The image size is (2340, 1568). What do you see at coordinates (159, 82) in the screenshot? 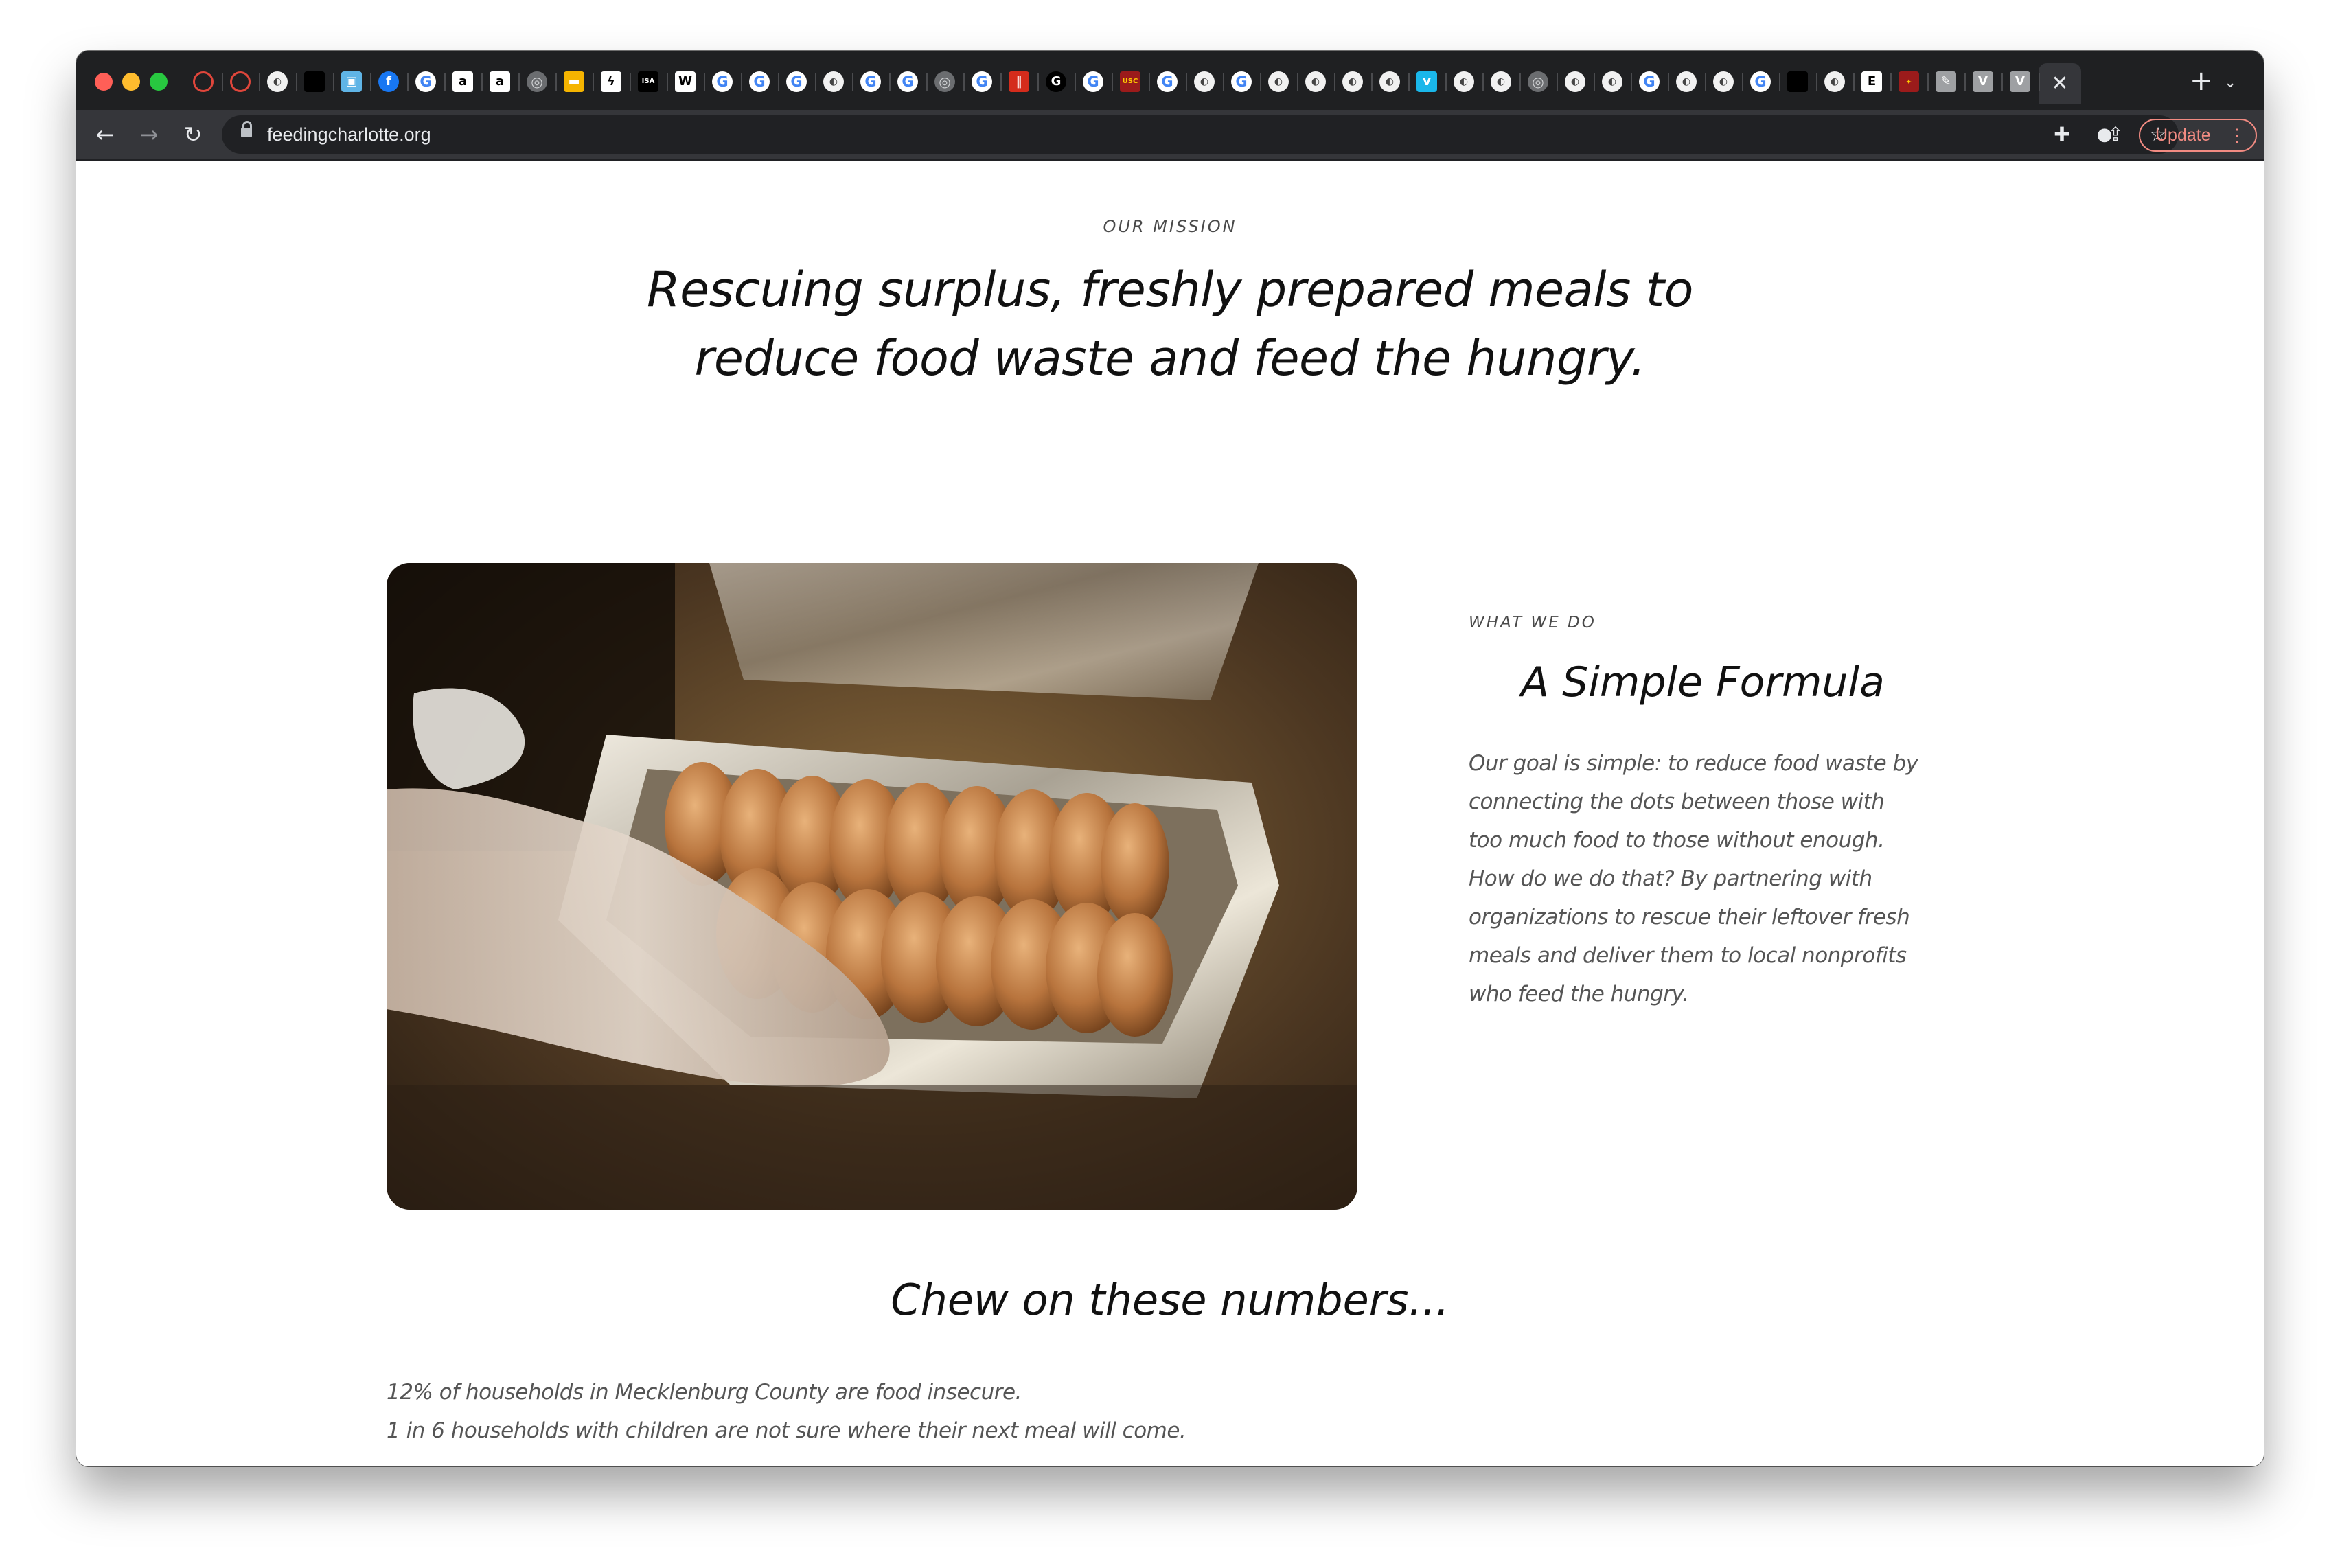
I see `zoom-window-button` at bounding box center [159, 82].